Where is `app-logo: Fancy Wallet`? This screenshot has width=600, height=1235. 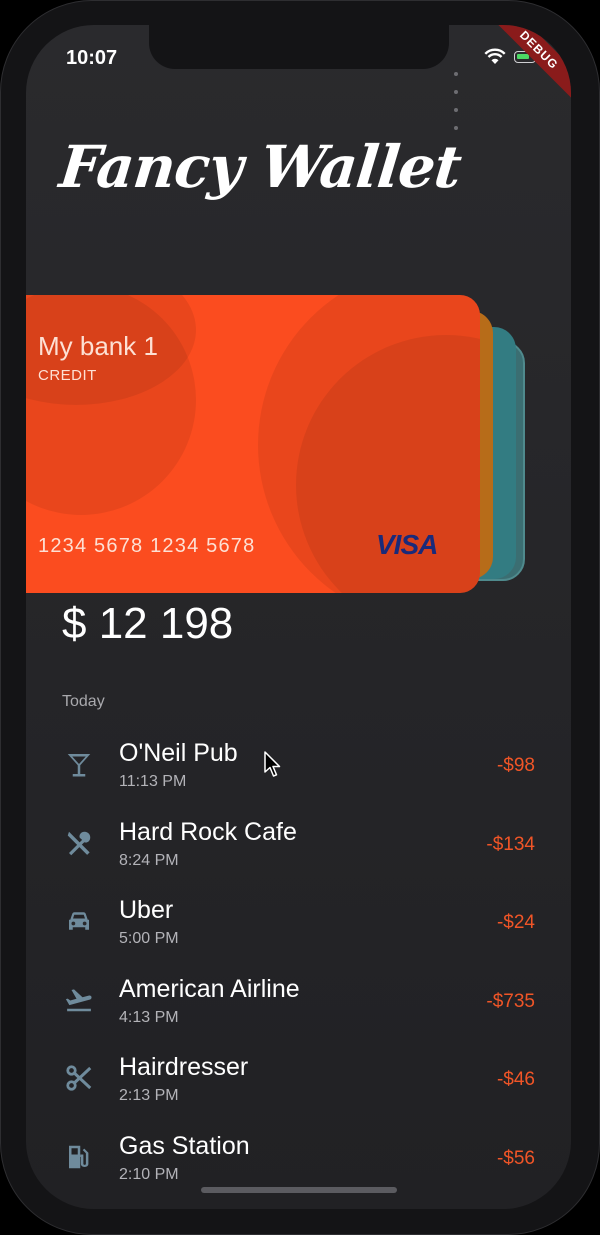 app-logo: Fancy Wallet is located at coordinates (260, 167).